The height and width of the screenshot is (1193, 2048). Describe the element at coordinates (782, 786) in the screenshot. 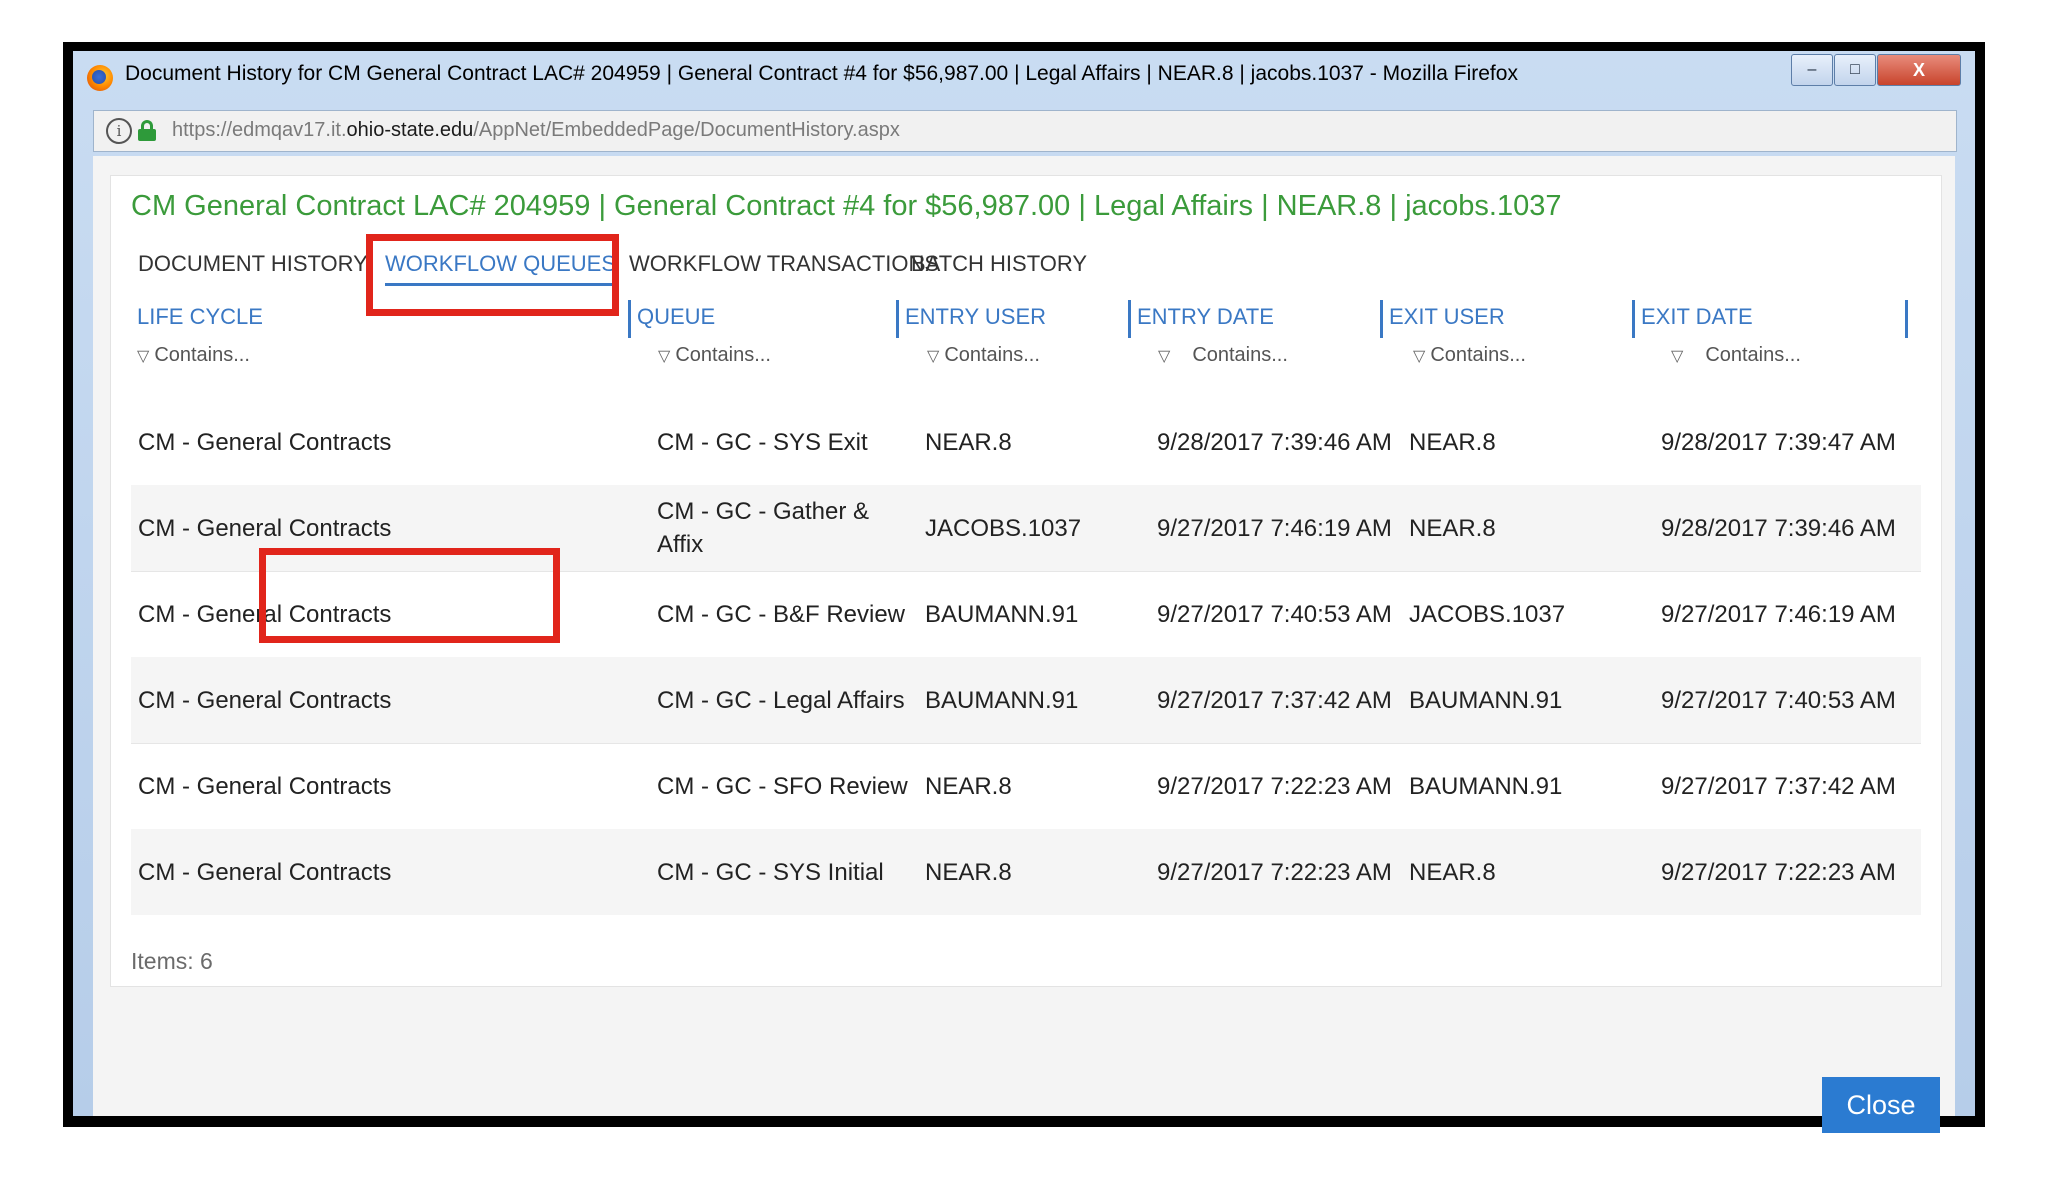

I see `cell-queue: CM - GC - SFO Review` at that location.